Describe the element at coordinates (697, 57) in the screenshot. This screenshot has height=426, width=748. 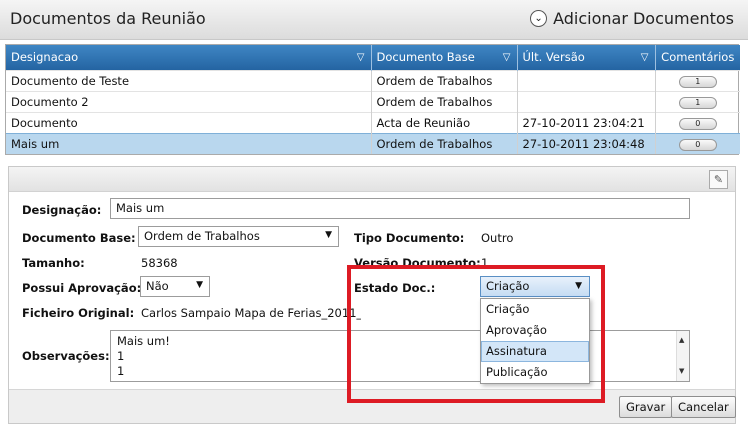
I see `column-header-comentarios: Comentários` at that location.